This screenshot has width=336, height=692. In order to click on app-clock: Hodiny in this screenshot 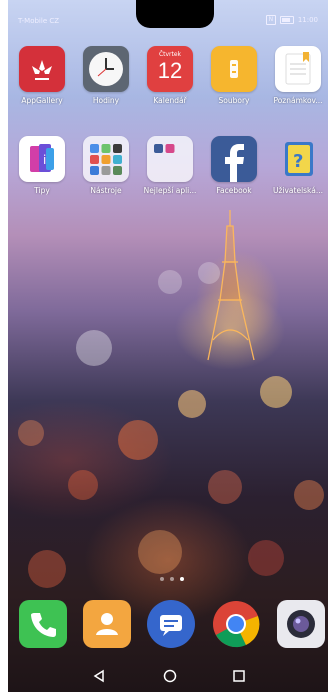, I will do `click(106, 75)`.